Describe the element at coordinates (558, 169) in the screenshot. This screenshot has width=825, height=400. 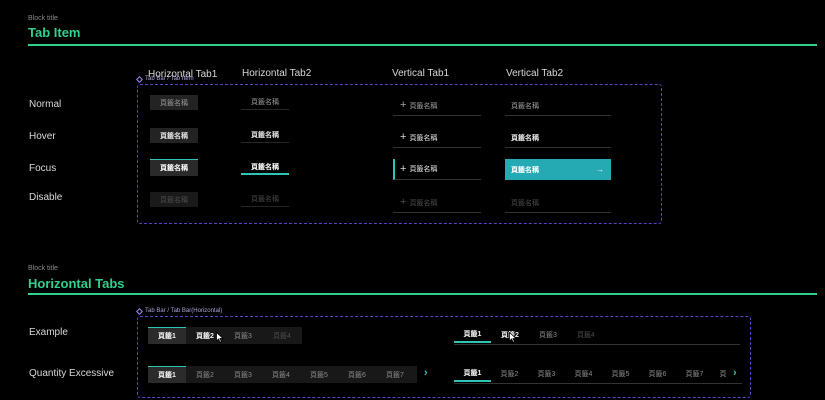
I see `vtab2-focus: 頁籤名稱 →` at that location.